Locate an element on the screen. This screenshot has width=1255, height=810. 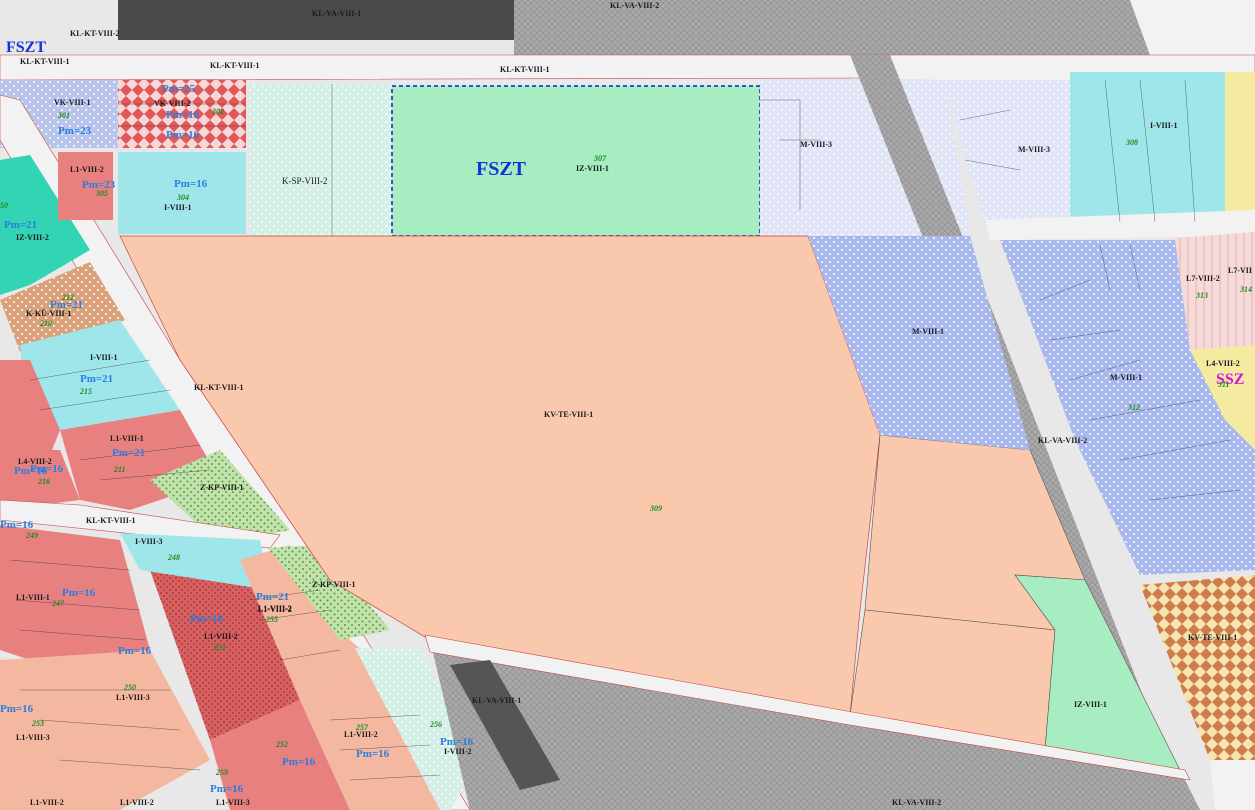
block-number: 211 is located at coordinates (119, 469).